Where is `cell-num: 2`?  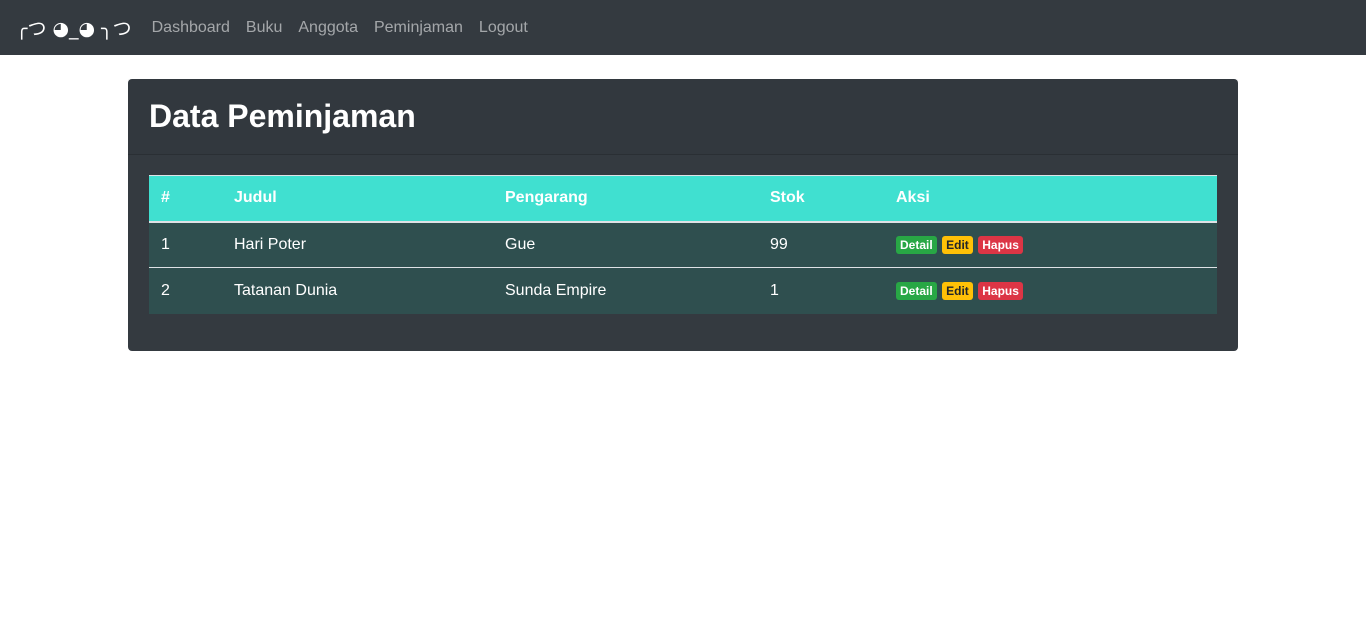 cell-num: 2 is located at coordinates (185, 290).